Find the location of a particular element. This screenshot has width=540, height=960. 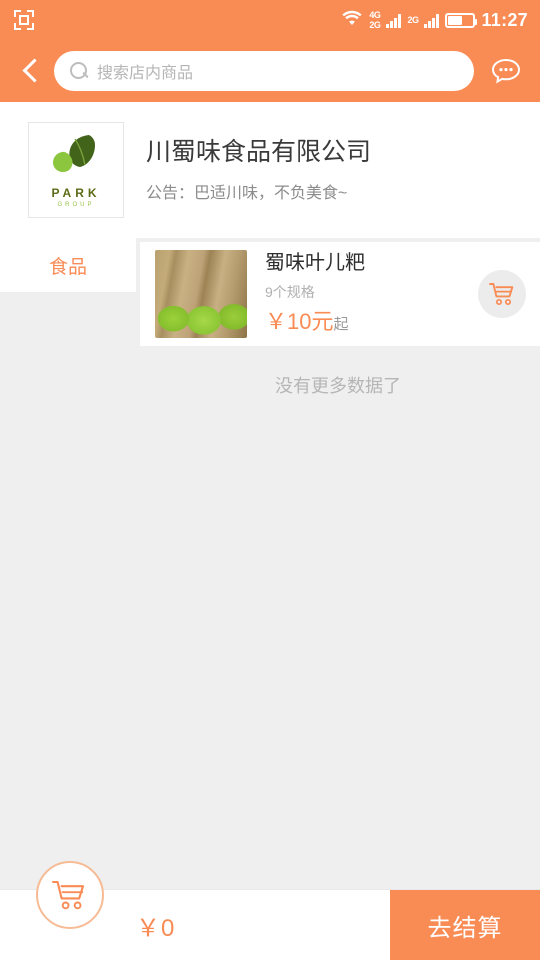

product-price: ￥10元起 is located at coordinates (371, 322).